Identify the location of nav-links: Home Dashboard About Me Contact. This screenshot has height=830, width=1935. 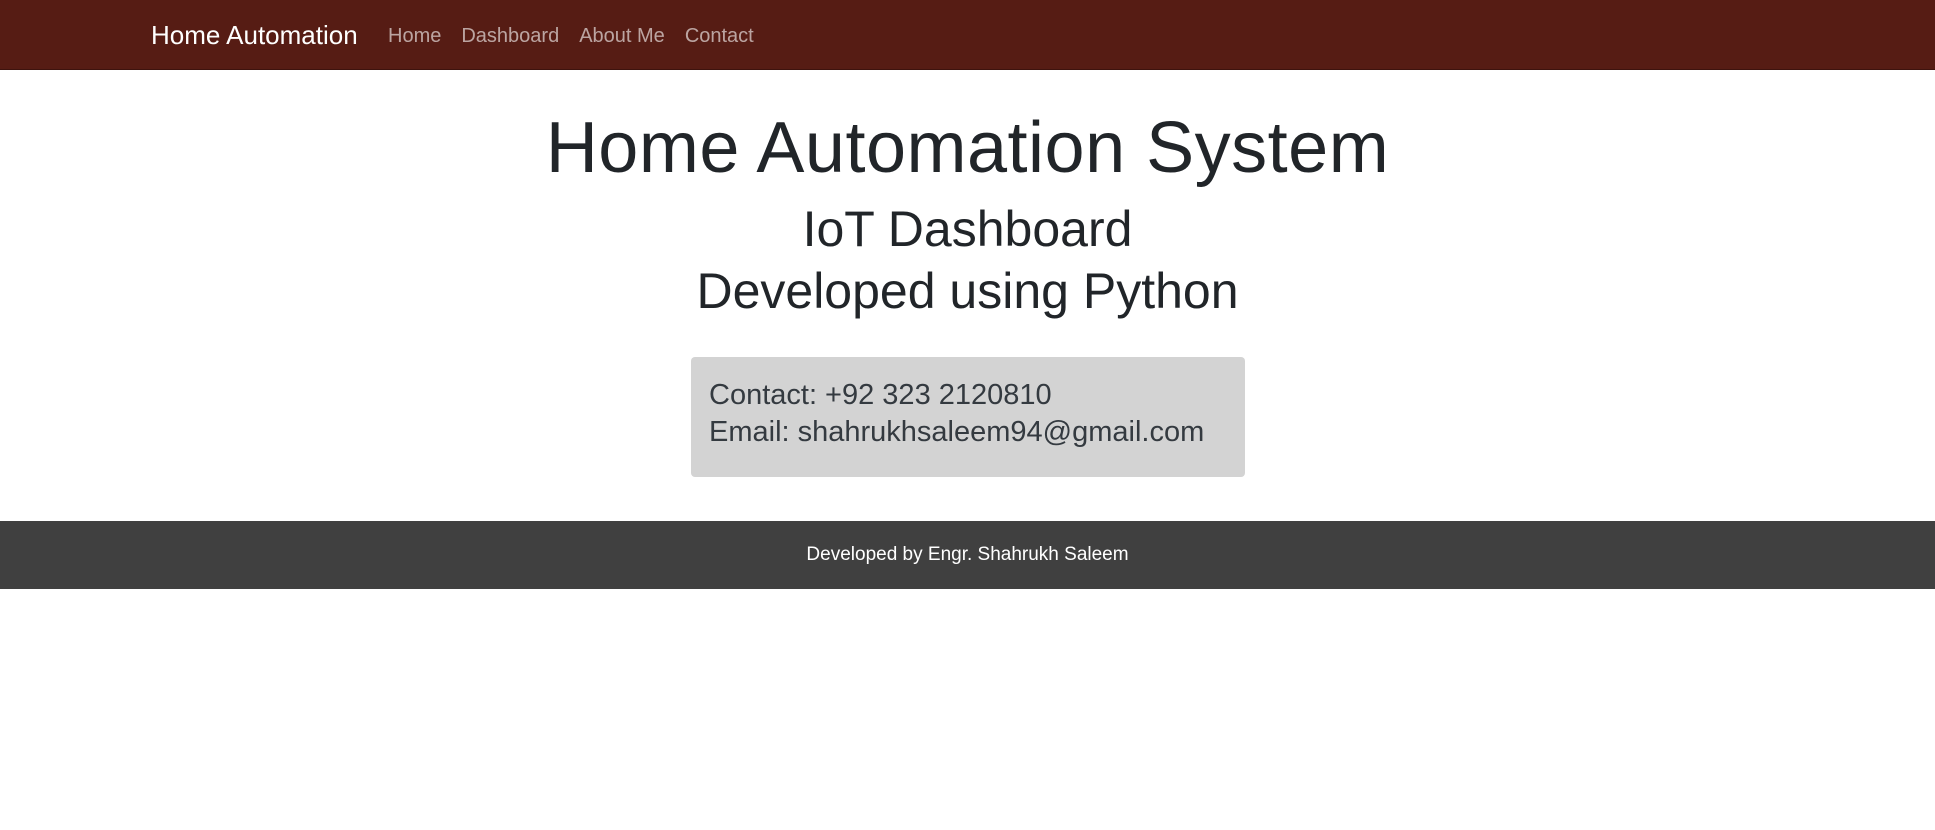
(571, 36).